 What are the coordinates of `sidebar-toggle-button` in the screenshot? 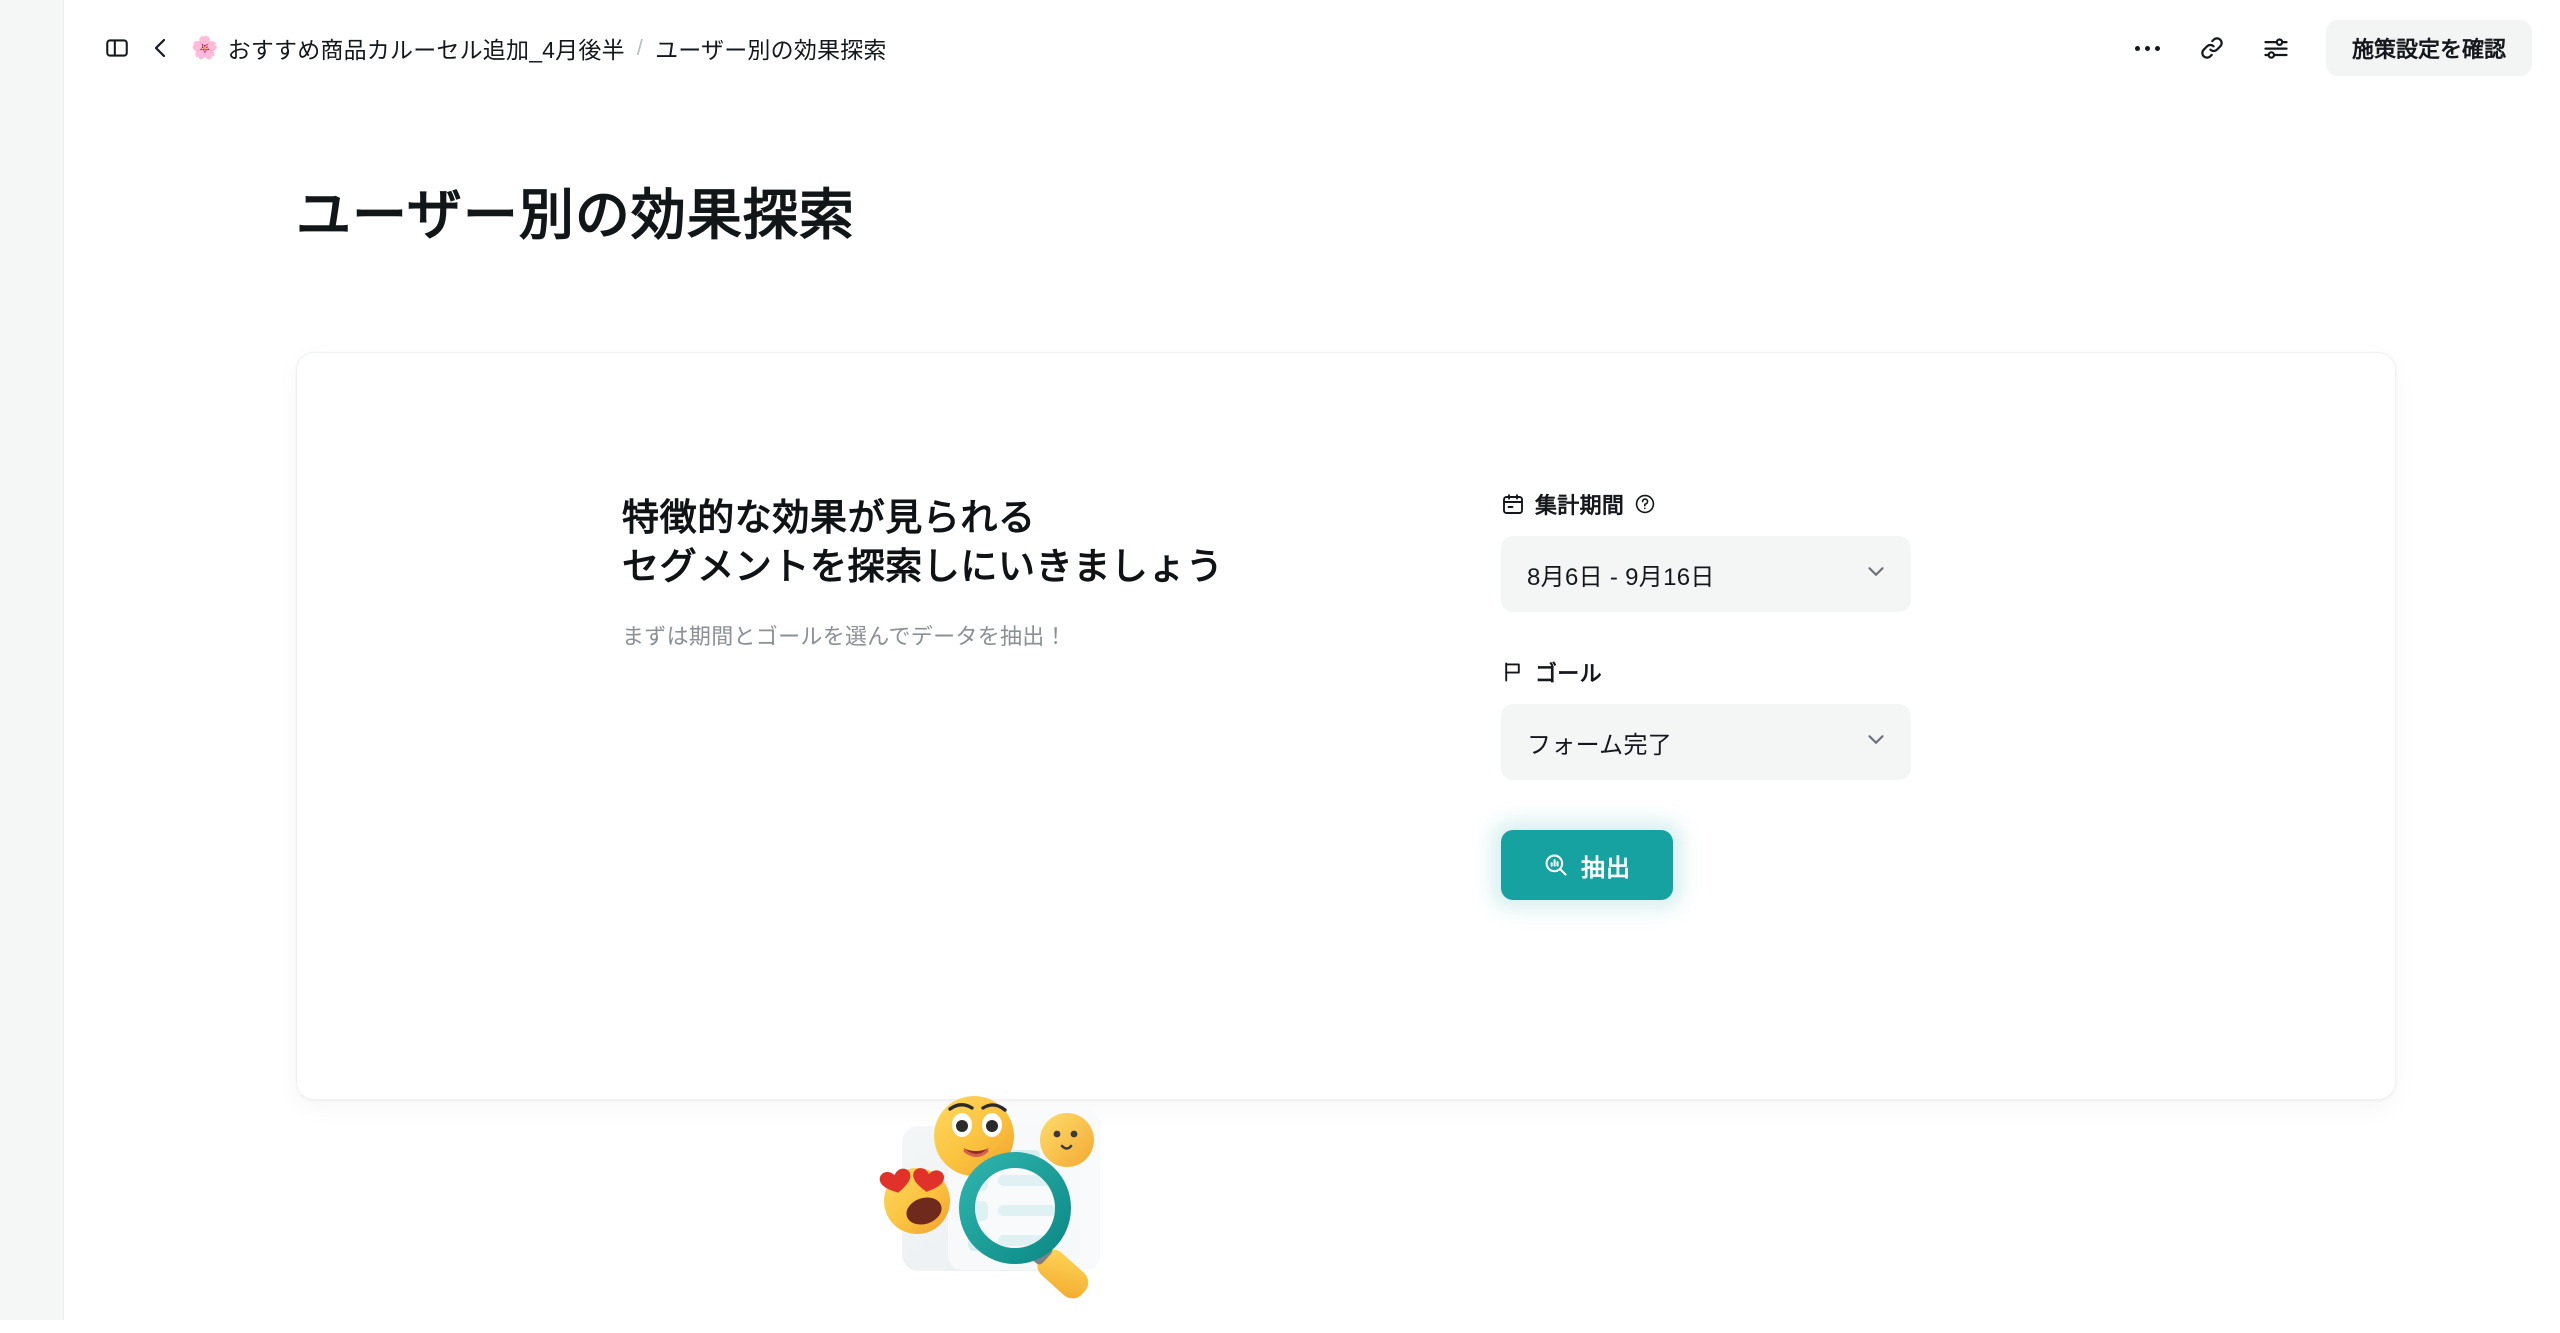 It's located at (117, 48).